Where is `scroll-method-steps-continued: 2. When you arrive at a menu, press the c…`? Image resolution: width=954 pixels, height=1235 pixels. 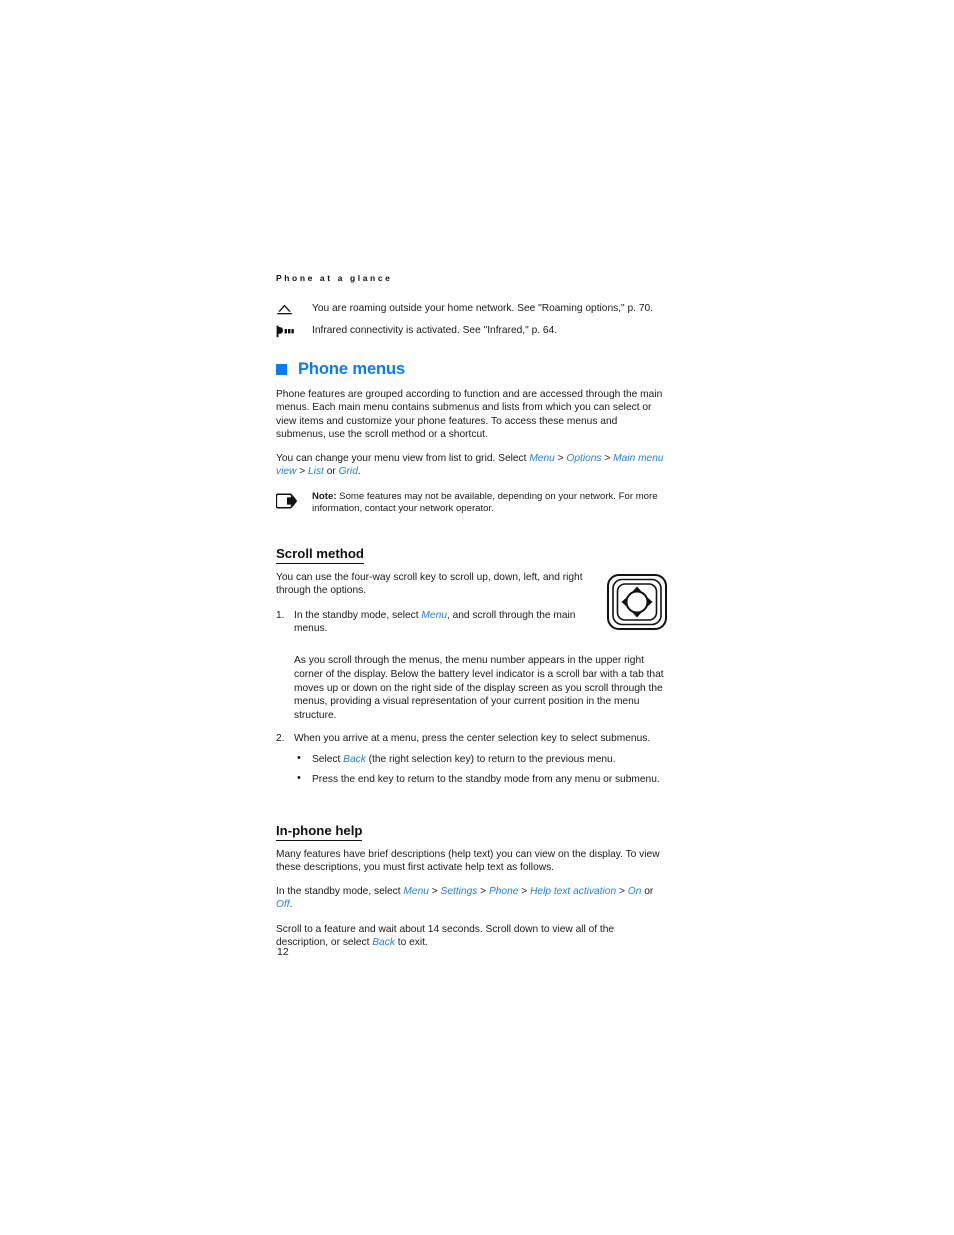
scroll-method-steps-continued: 2. When you arrive at a menu, press the c… is located at coordinates (472, 759).